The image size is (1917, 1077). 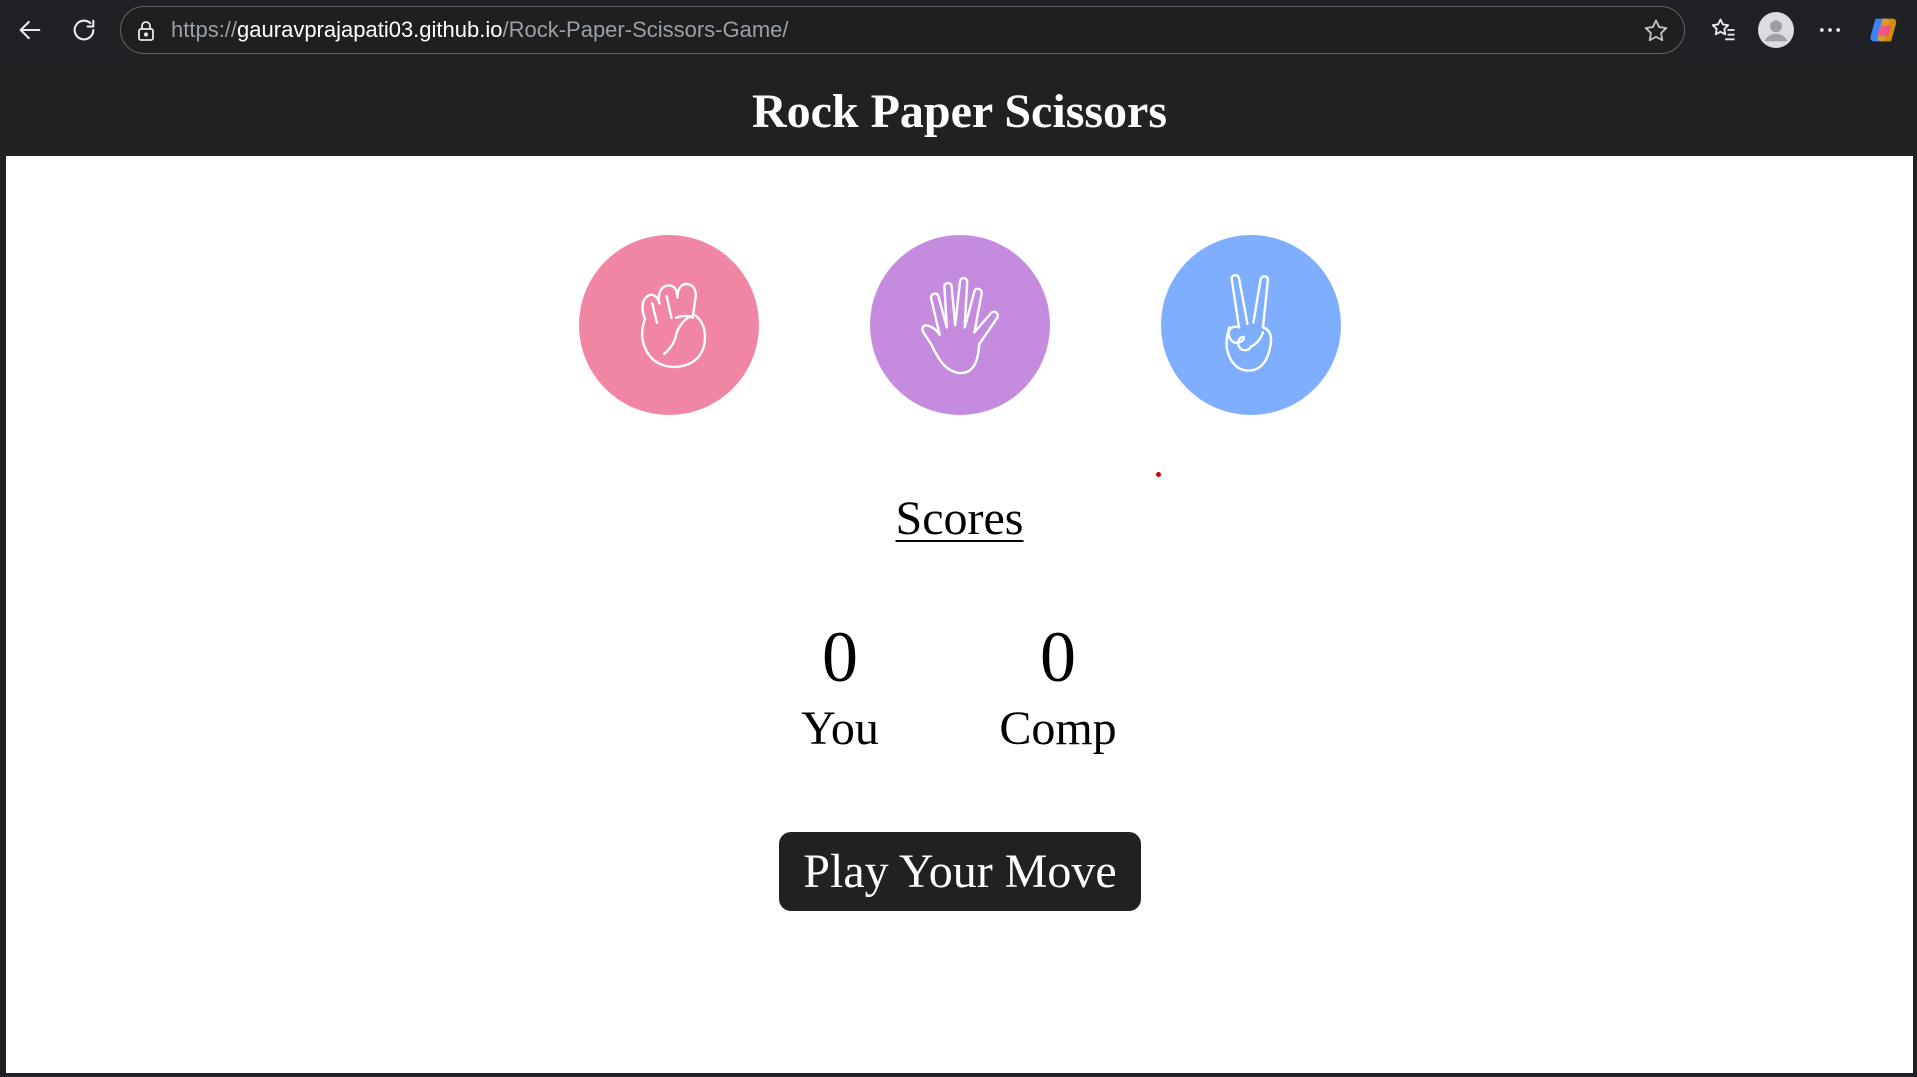 I want to click on scissors-choice, so click(x=1251, y=325).